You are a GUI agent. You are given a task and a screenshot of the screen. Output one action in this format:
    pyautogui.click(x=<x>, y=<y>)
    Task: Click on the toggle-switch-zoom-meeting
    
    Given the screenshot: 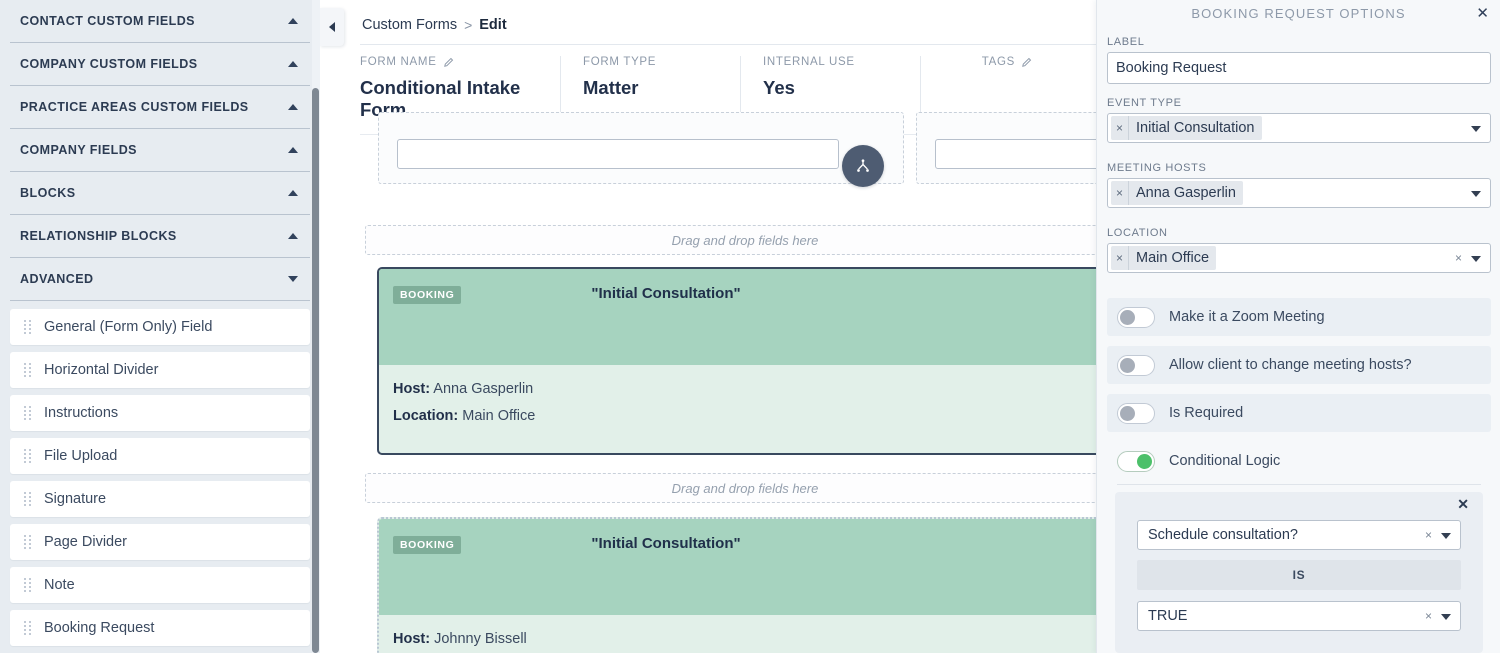 What is the action you would take?
    pyautogui.click(x=1136, y=317)
    